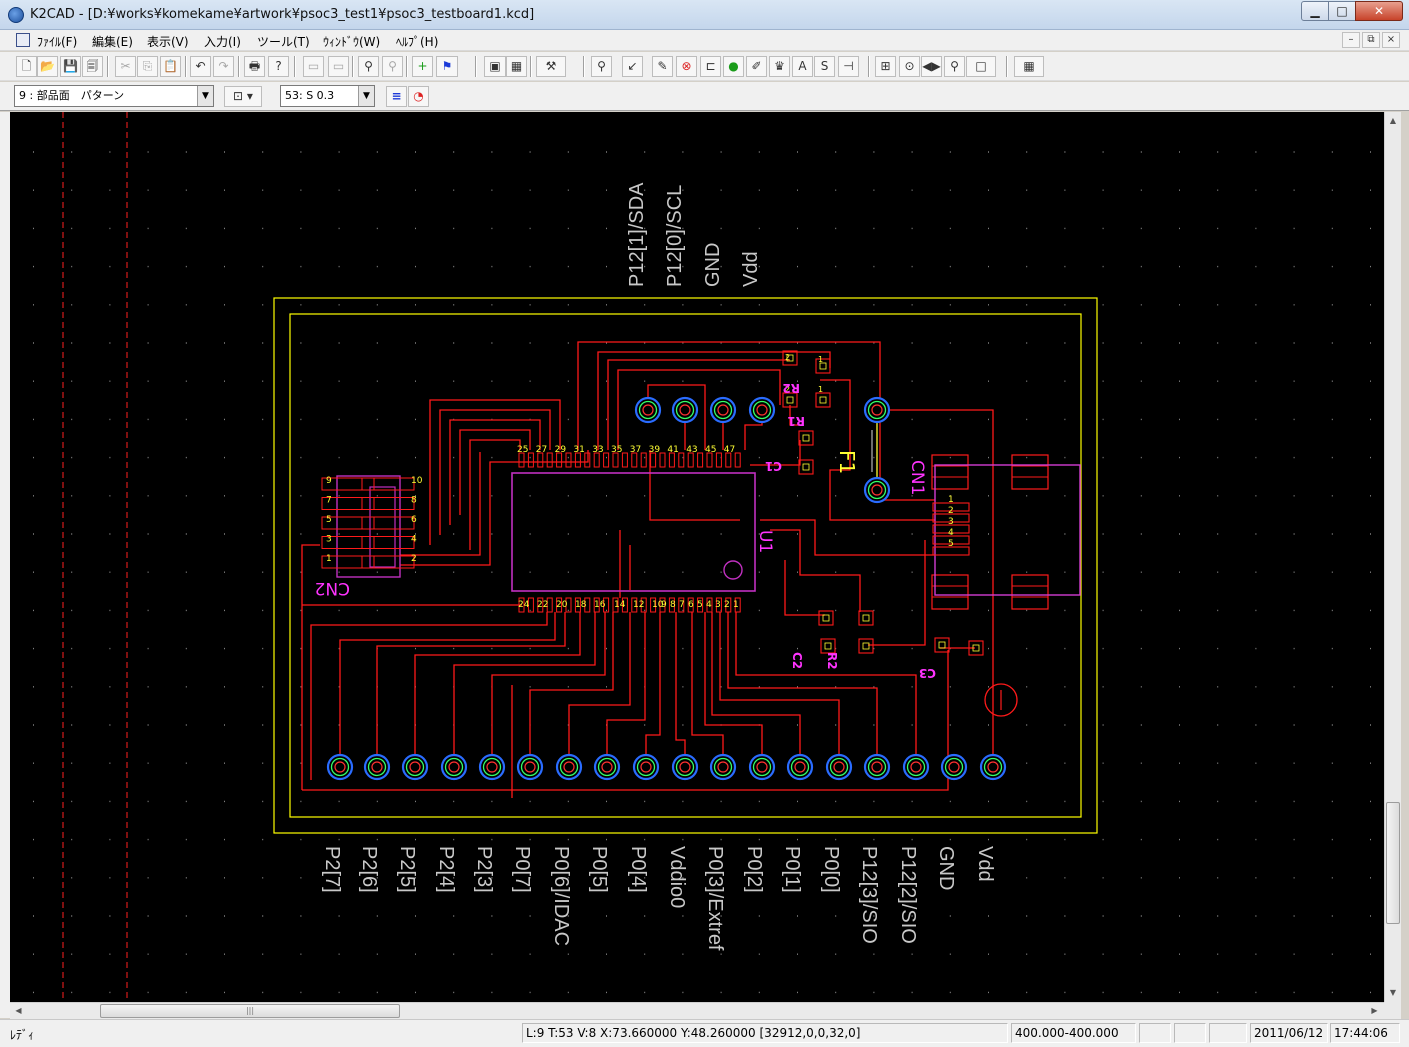 This screenshot has height=1047, width=1409. Describe the element at coordinates (1392, 557) in the screenshot. I see `vertical-scrollbar: ▲ ▼` at that location.